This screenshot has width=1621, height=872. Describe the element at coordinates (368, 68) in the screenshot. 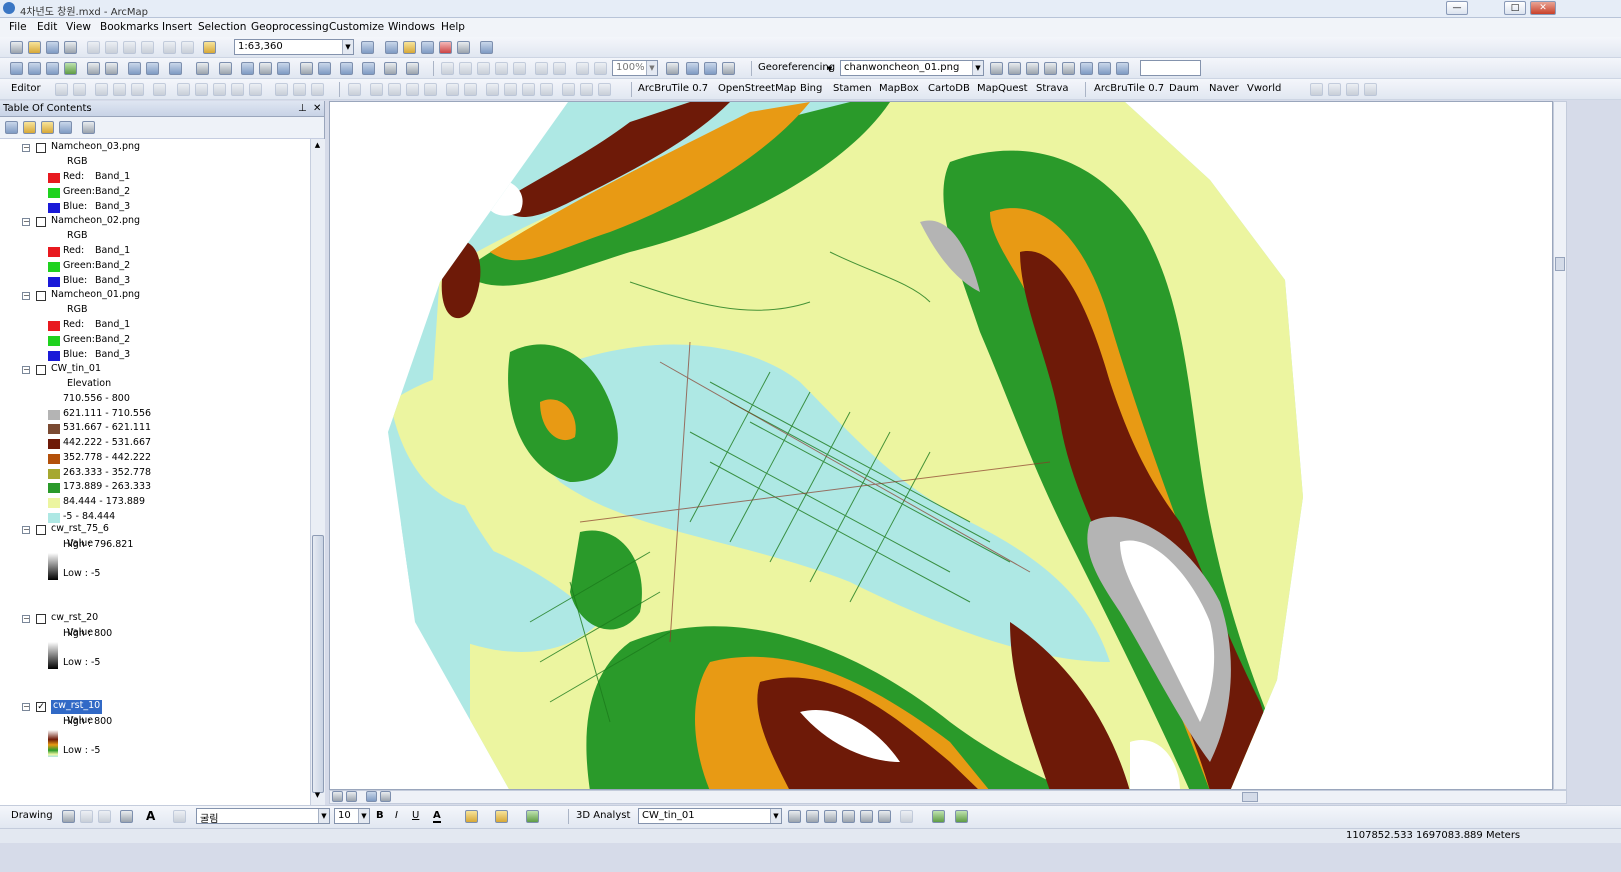

I see `go-to-xy-icon` at that location.